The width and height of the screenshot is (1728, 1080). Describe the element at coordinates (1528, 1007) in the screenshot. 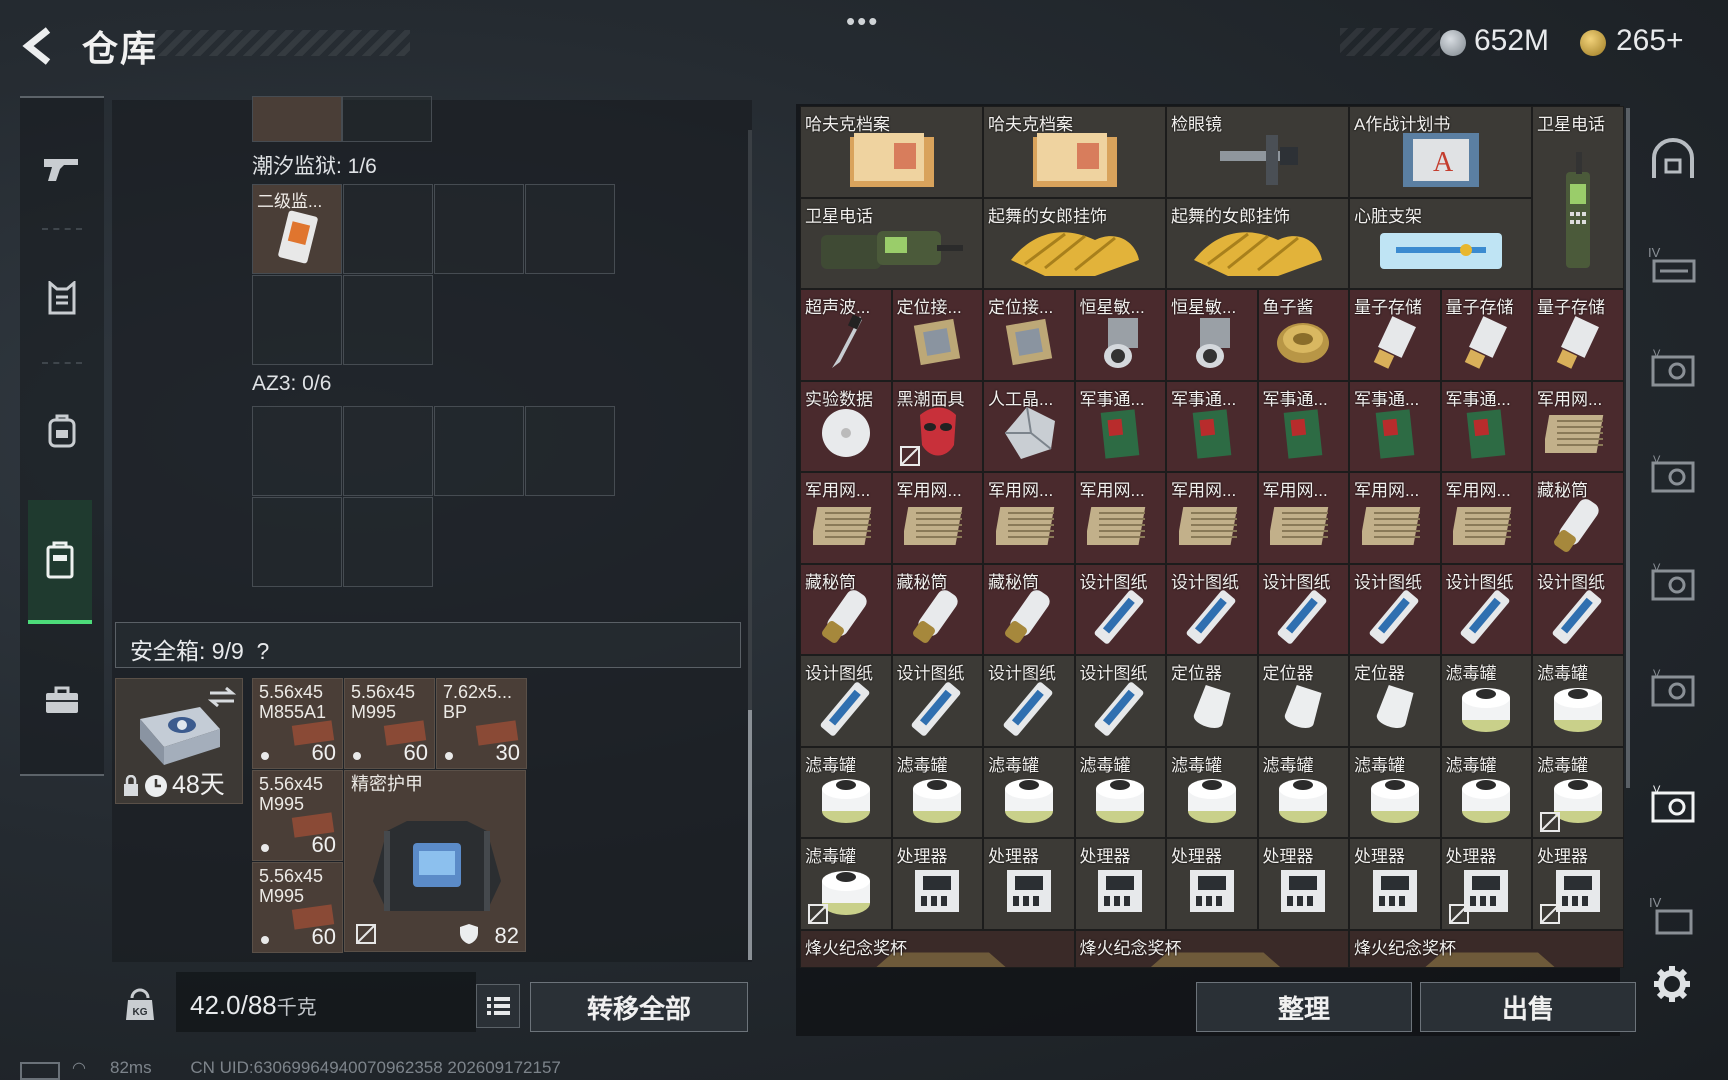

I see `sell-button: 出售` at that location.